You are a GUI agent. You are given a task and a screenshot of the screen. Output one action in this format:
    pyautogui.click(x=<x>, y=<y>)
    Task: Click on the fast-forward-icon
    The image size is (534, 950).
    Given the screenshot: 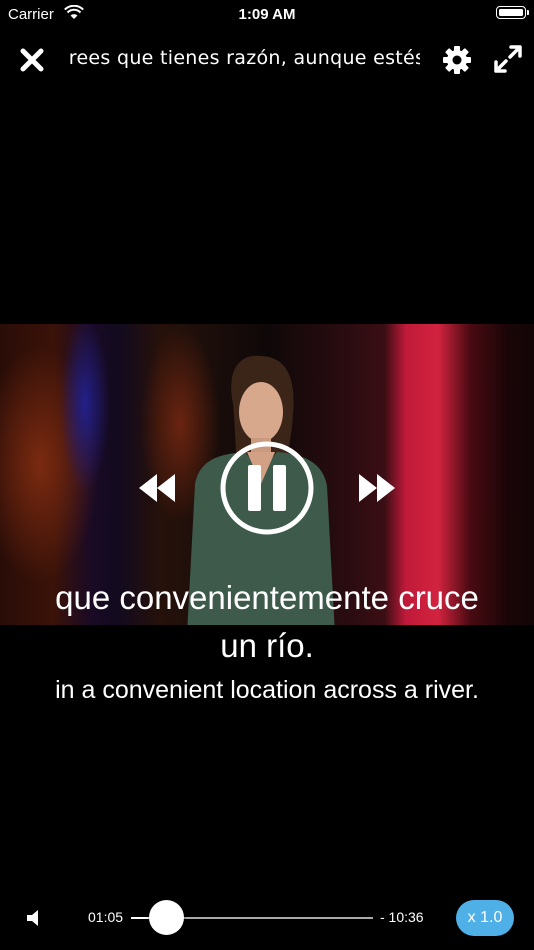 What is the action you would take?
    pyautogui.click(x=377, y=488)
    